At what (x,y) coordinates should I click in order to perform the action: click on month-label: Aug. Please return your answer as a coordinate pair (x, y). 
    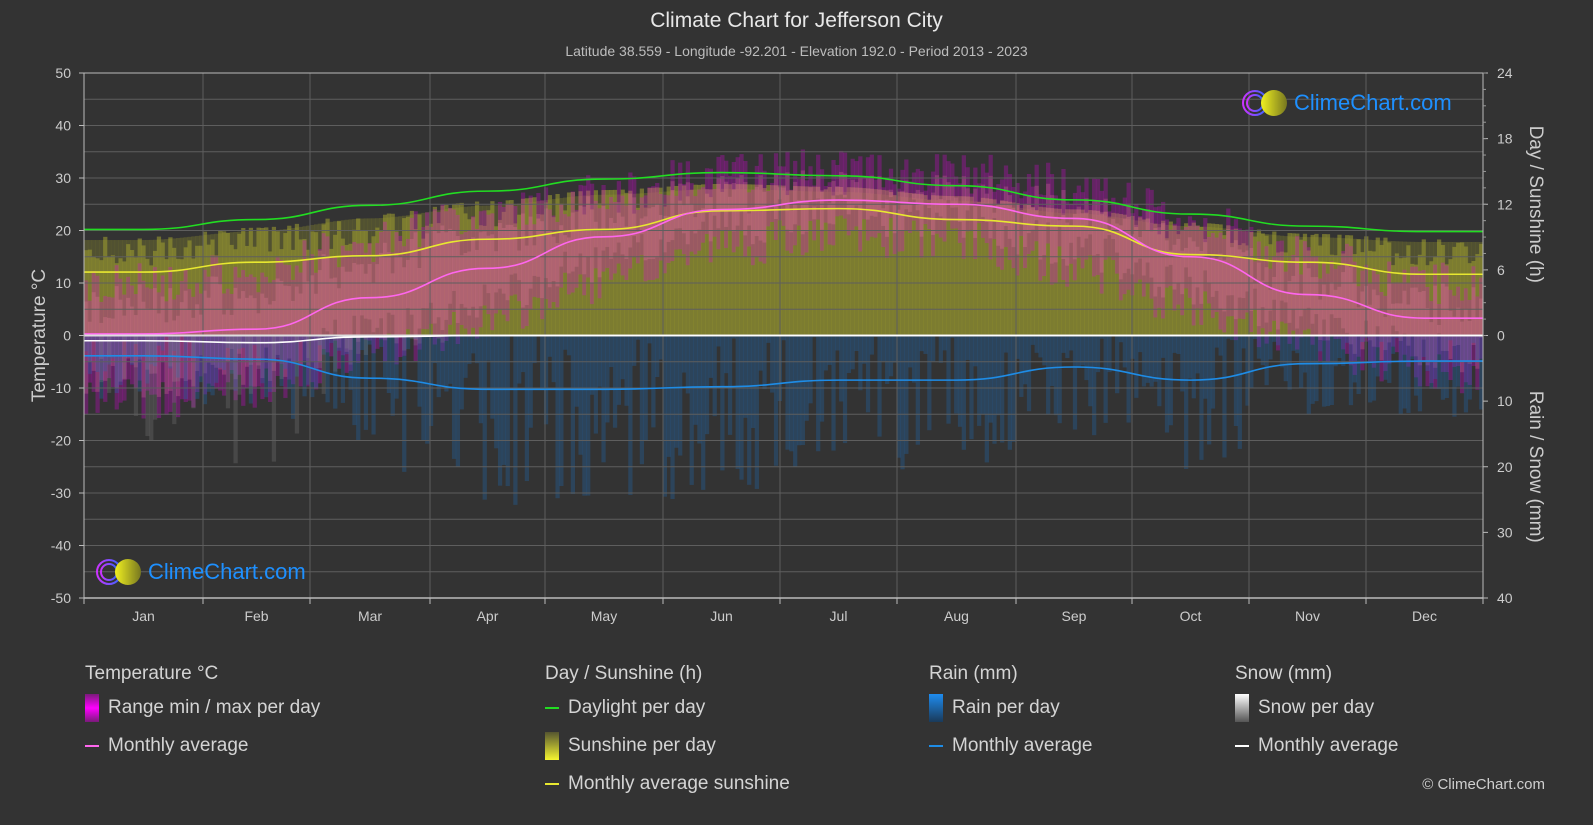
    Looking at the image, I should click on (956, 616).